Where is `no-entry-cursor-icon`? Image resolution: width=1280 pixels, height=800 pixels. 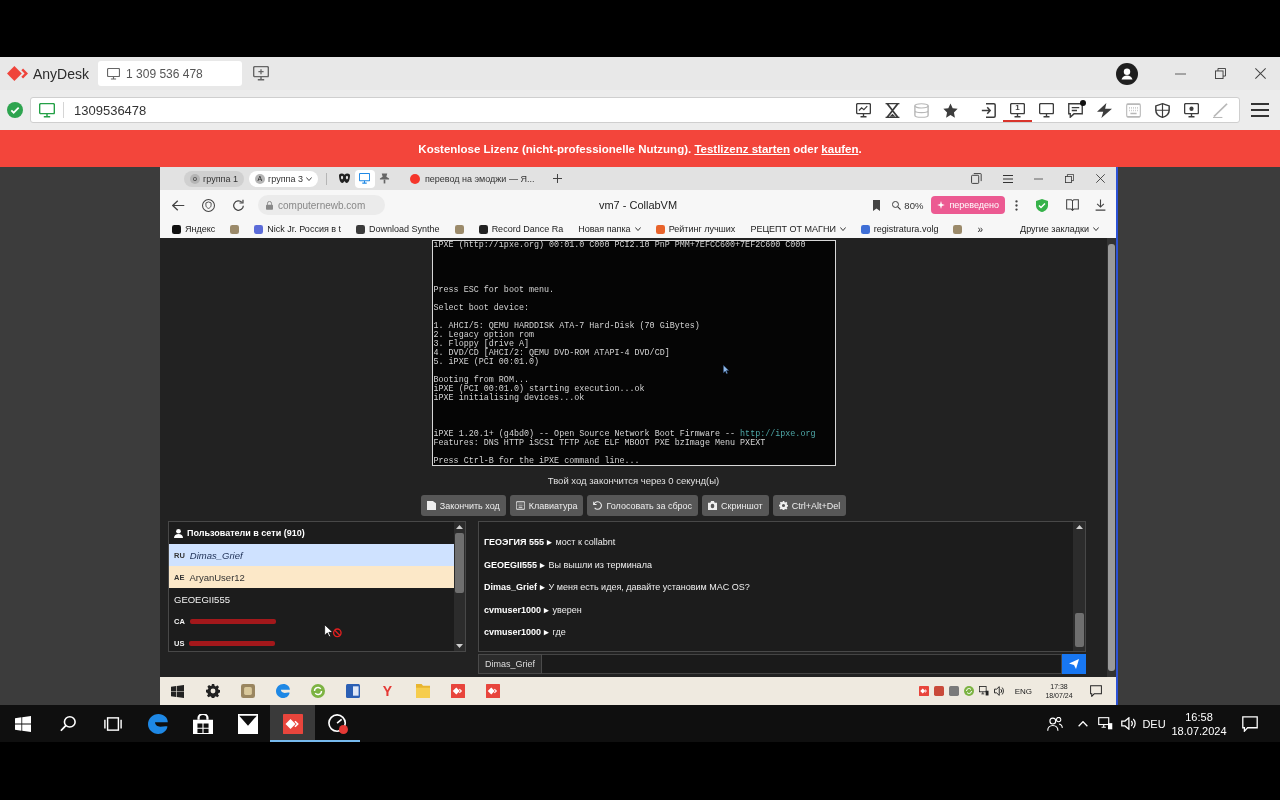
no-entry-cursor-icon is located at coordinates (333, 631).